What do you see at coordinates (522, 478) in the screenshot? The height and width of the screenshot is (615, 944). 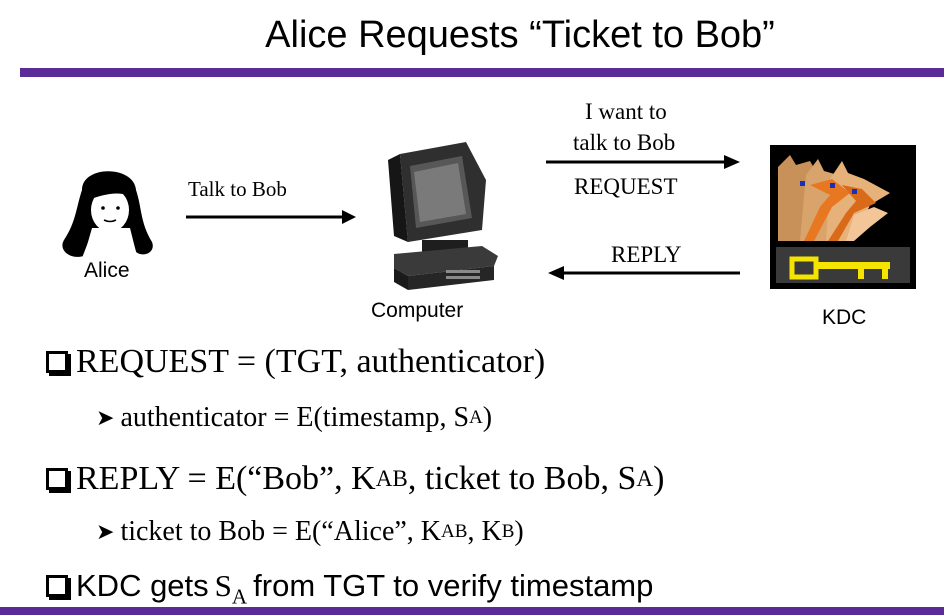 I see `reply-mid: , ticket to Bob, S` at bounding box center [522, 478].